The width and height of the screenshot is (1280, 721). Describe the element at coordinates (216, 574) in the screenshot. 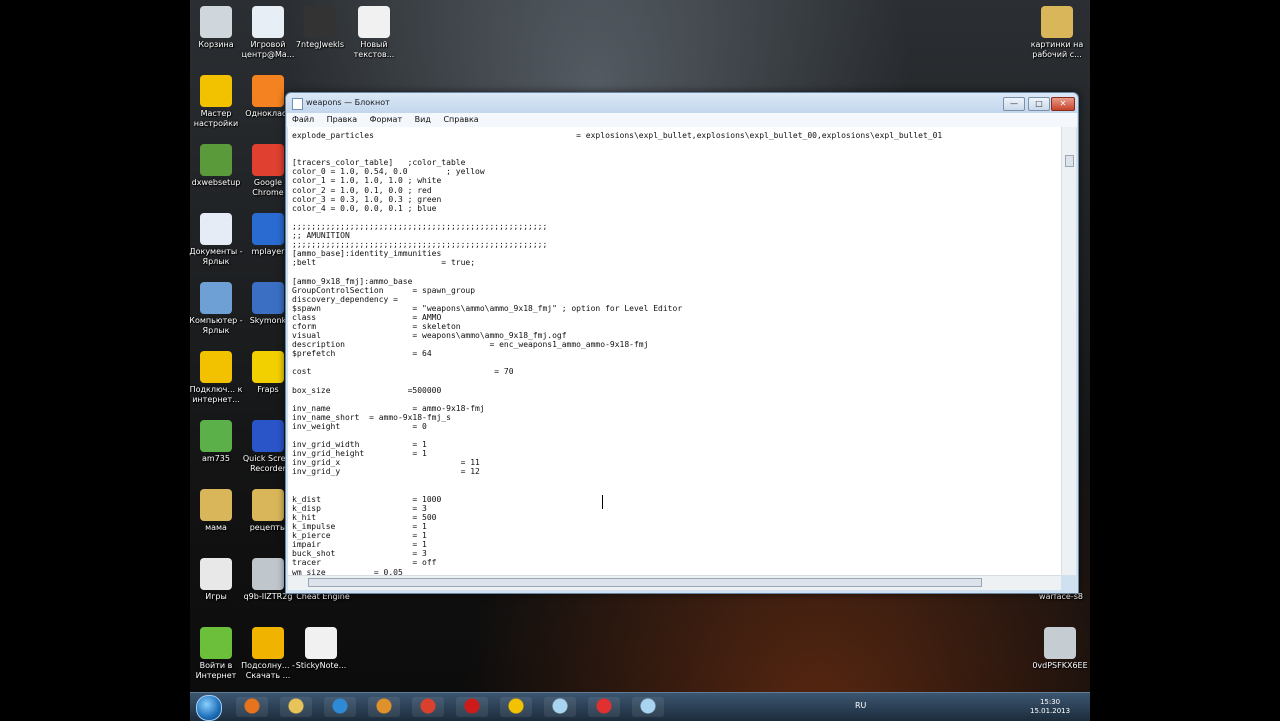

I see `games-icon` at that location.